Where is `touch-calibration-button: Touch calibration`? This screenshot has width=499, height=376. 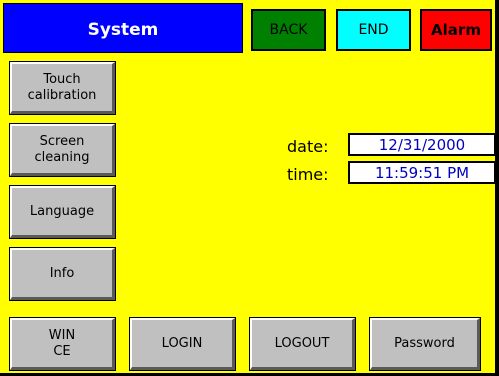 touch-calibration-button: Touch calibration is located at coordinates (62, 88).